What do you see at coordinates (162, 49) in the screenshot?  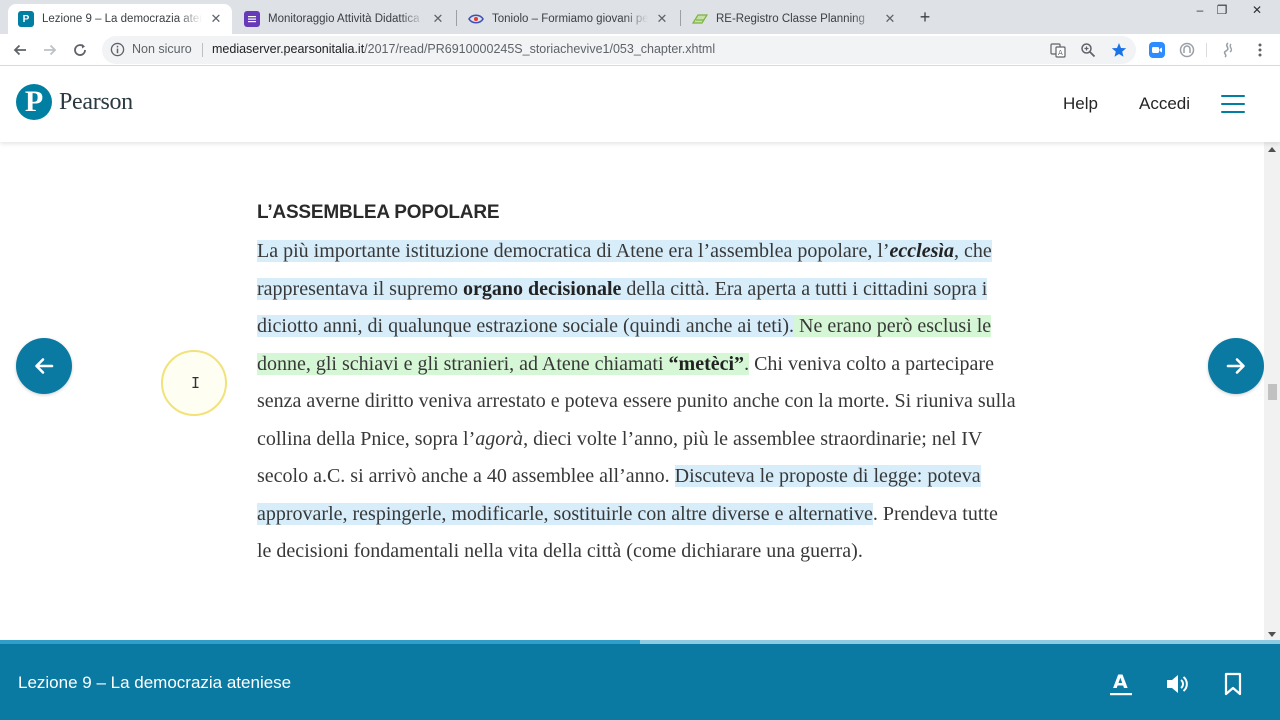 I see `security-status: Non sicuro` at bounding box center [162, 49].